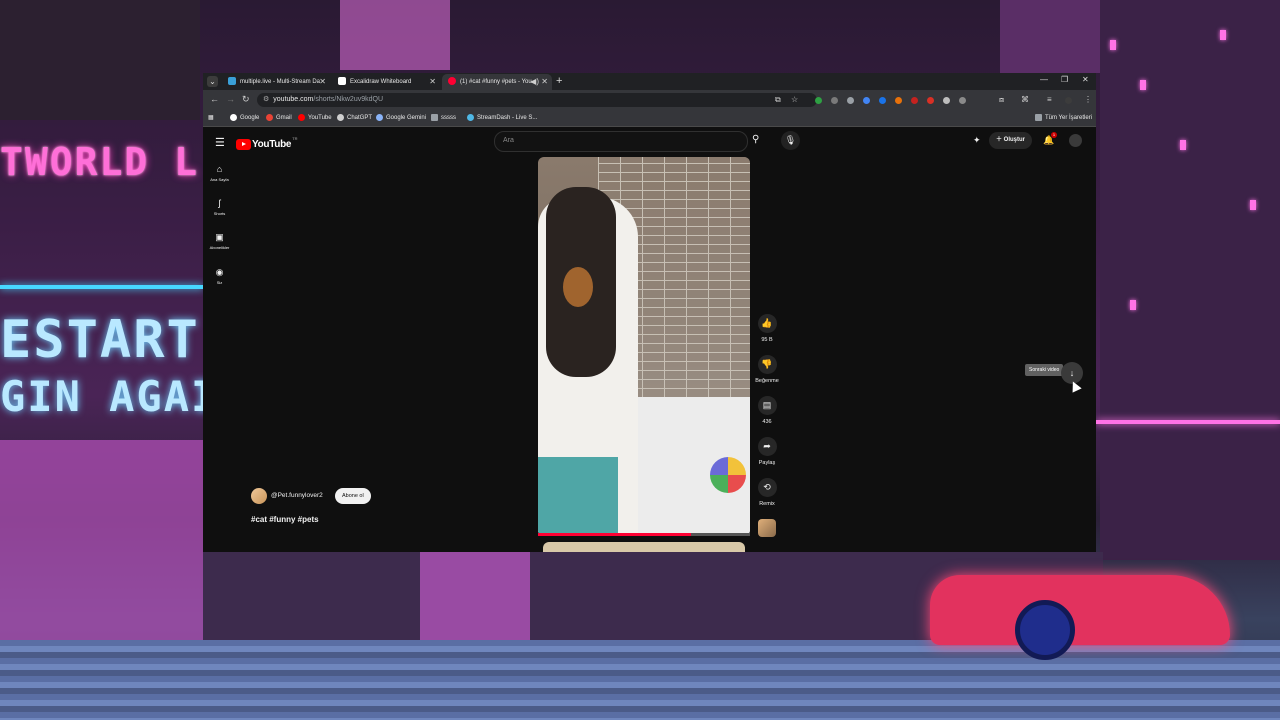 Image resolution: width=1280 pixels, height=720 pixels. I want to click on chatgpt-icon, so click(340, 117).